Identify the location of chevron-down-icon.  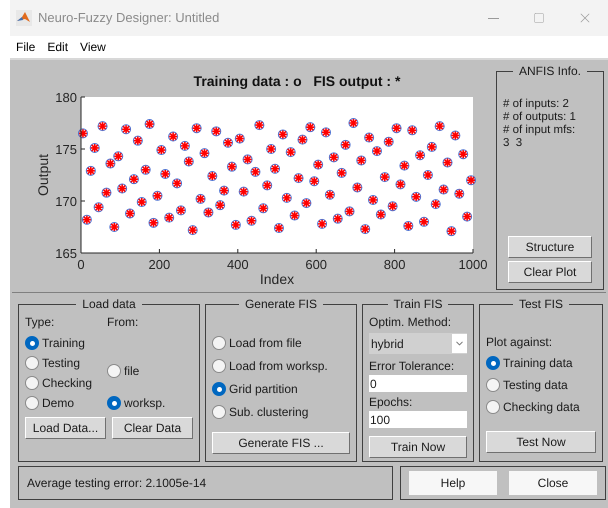
(459, 343).